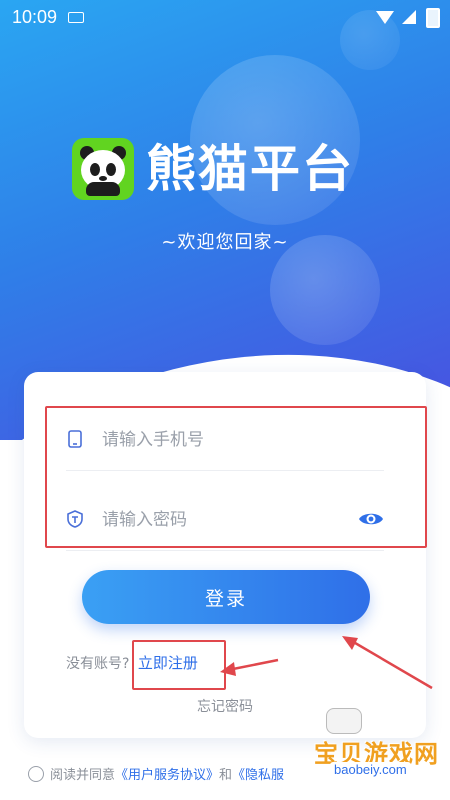  Describe the element at coordinates (258, 775) in the screenshot. I see `privacy-link: 《隐私服` at that location.